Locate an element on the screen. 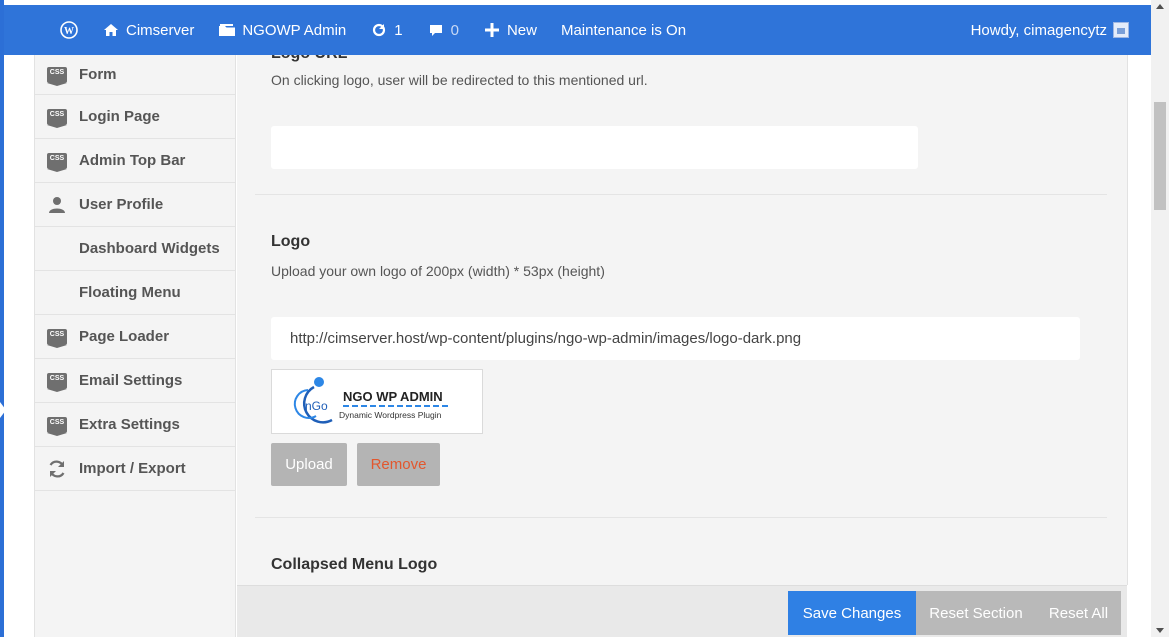 This screenshot has width=1169, height=637. sidebar-item-user-profile: User Profile is located at coordinates (135, 205).